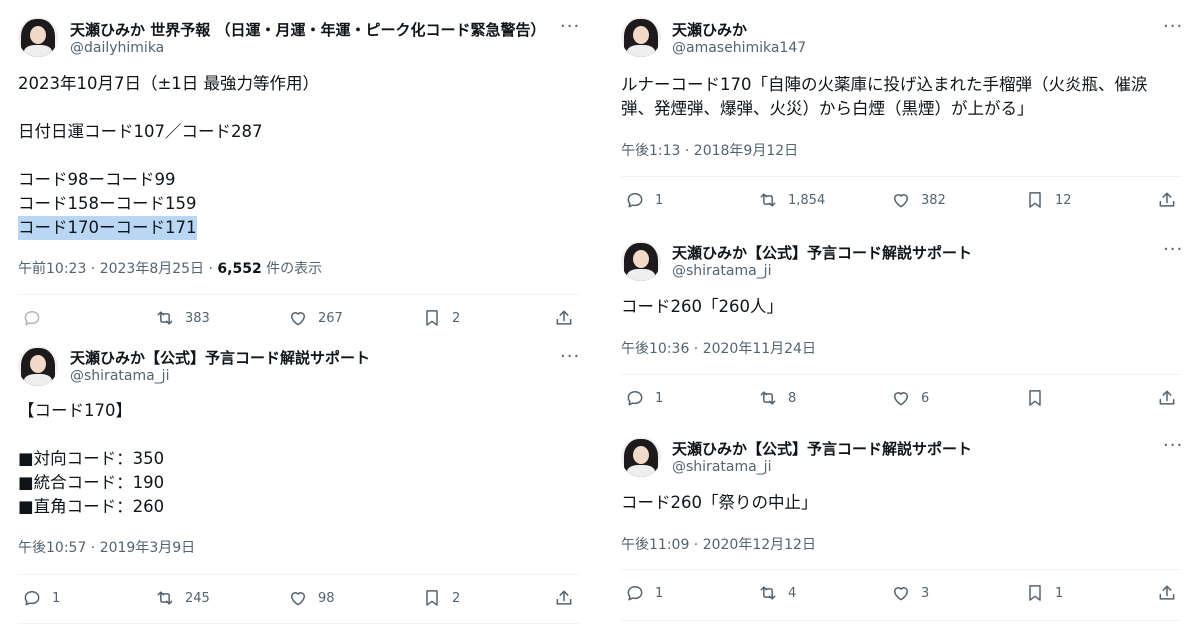 The width and height of the screenshot is (1200, 631). Describe the element at coordinates (739, 48) in the screenshot. I see `author-handle: @amasehimika147` at that location.